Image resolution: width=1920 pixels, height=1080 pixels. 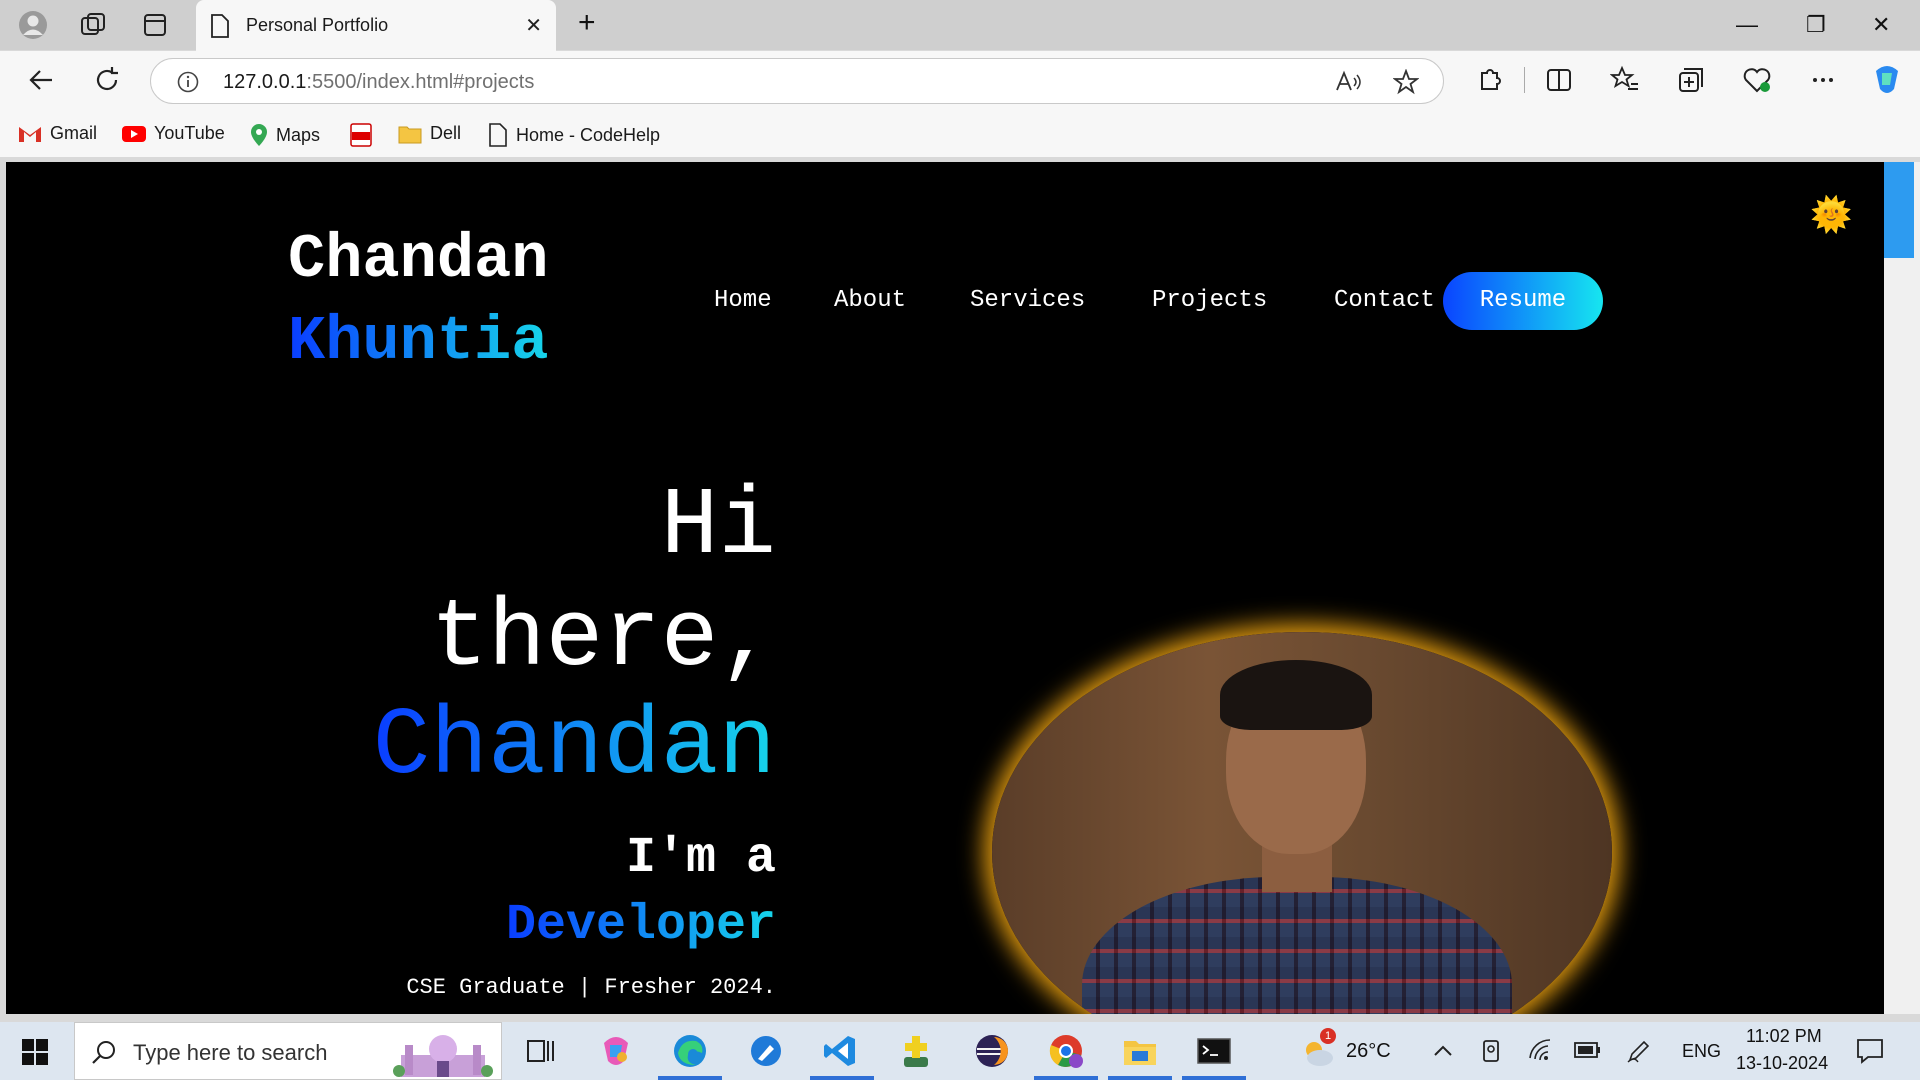 What do you see at coordinates (1784, 1036) in the screenshot?
I see `clock-time: 11:02 PM` at bounding box center [1784, 1036].